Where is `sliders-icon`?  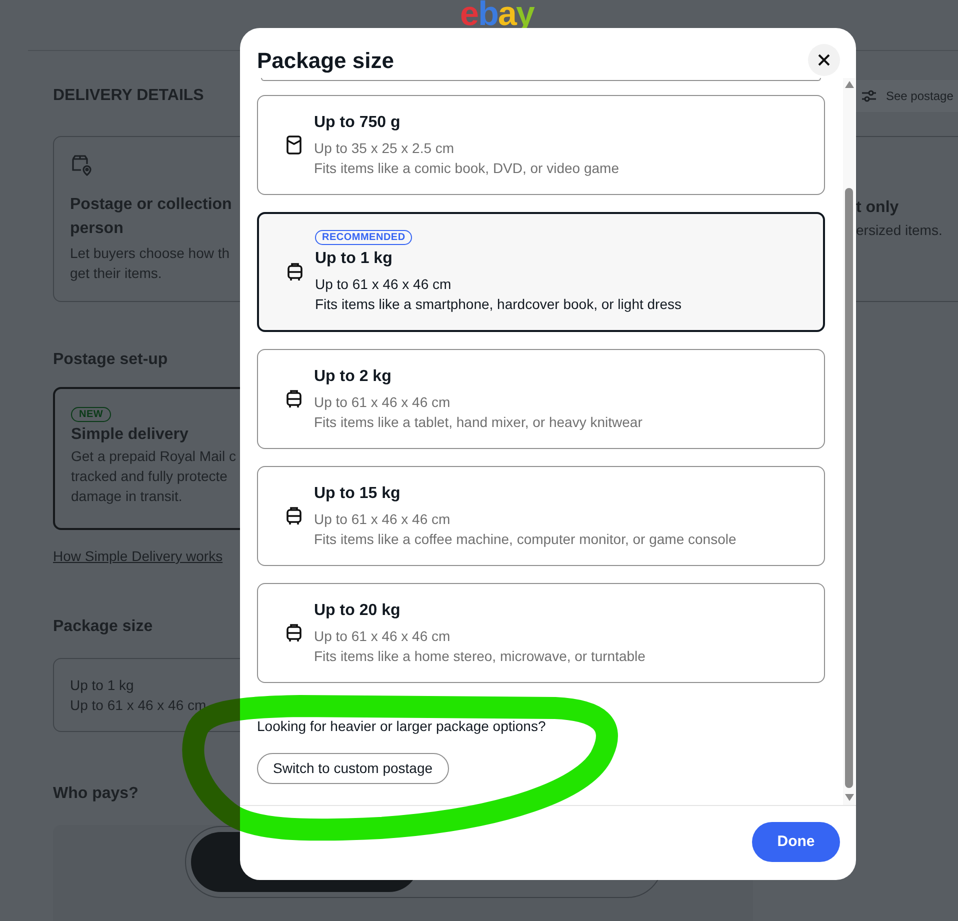
sliders-icon is located at coordinates (869, 96).